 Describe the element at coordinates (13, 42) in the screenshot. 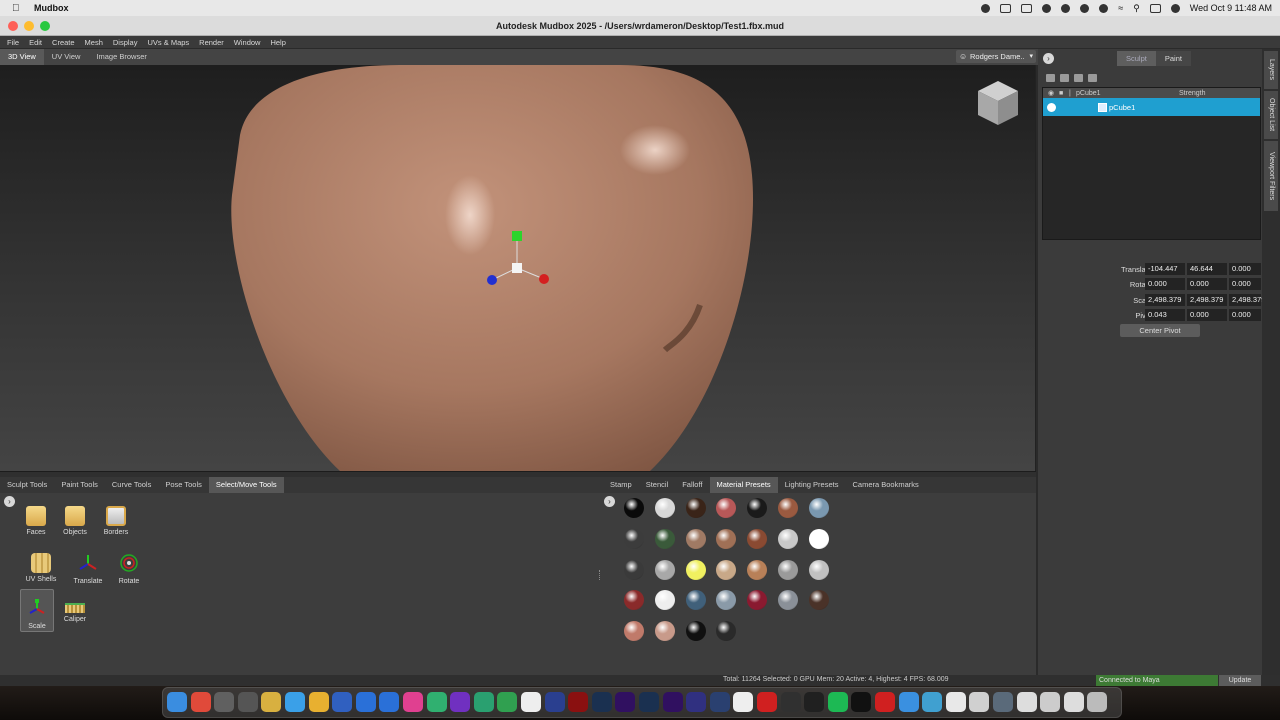

I see `menu-file: File` at that location.